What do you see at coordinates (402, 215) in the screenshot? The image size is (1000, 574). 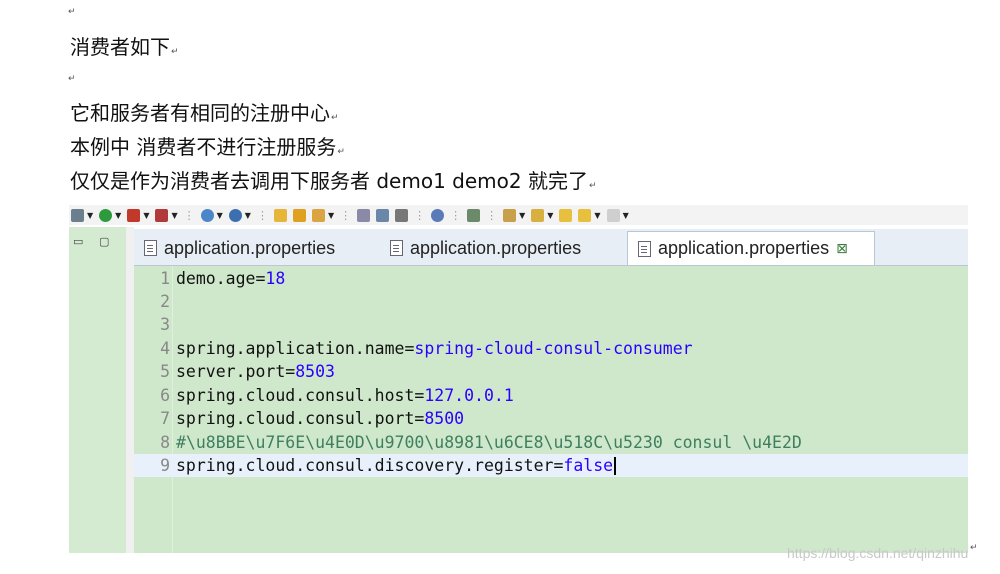 I see `pause-icon` at bounding box center [402, 215].